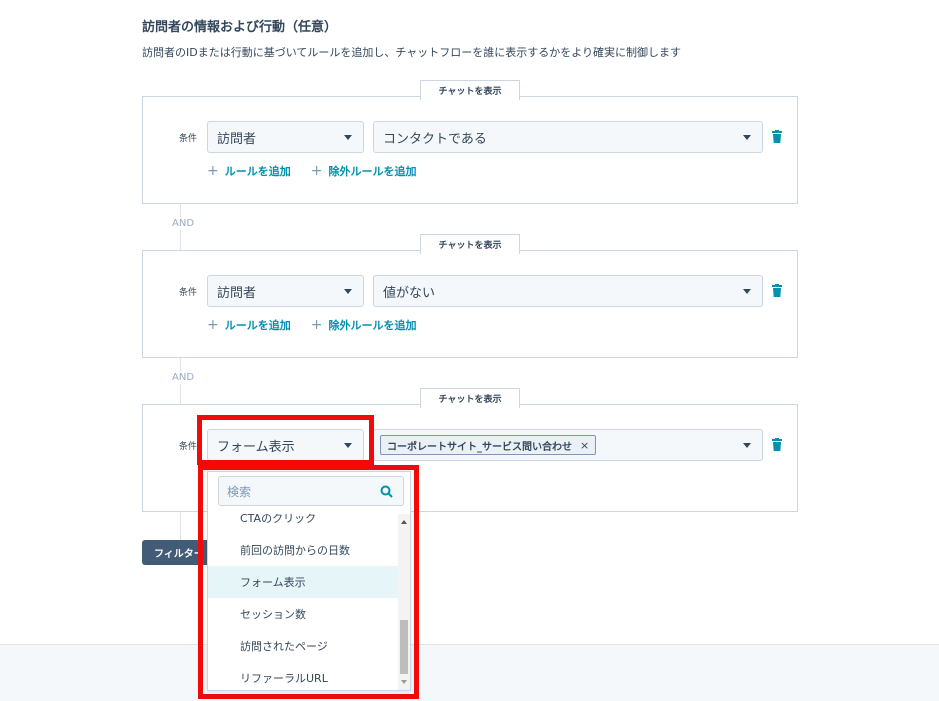  I want to click on value-select-value: コンタクトである, so click(435, 139).